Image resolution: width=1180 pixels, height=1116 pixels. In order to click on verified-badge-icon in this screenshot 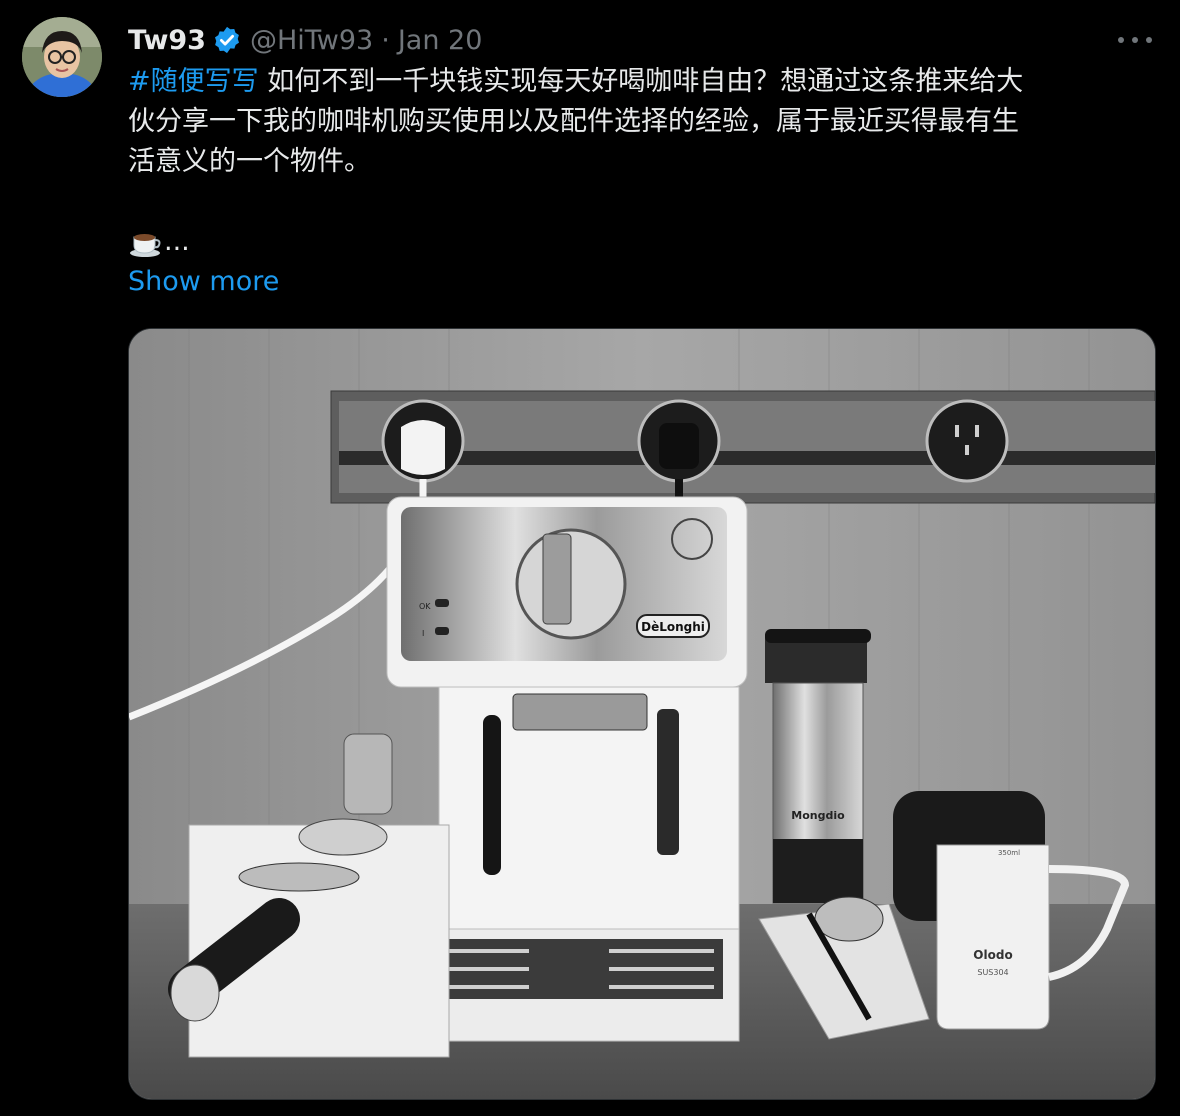, I will do `click(227, 40)`.